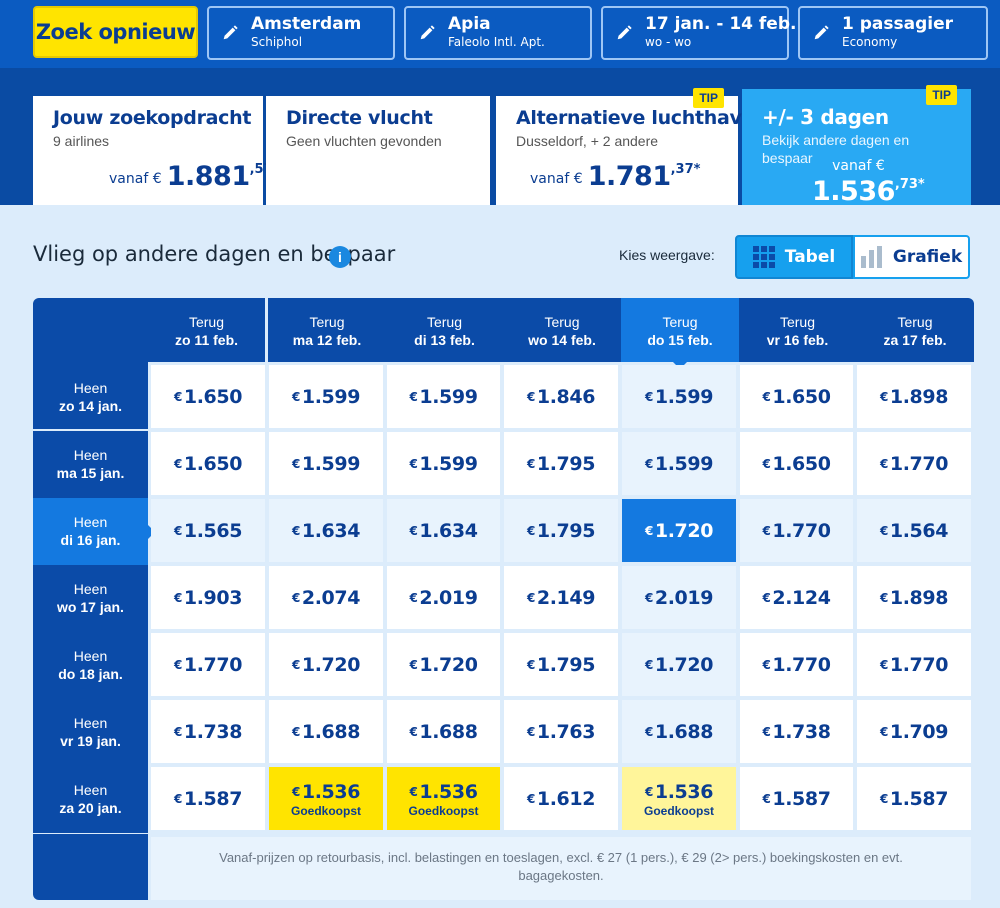 Image resolution: width=1000 pixels, height=908 pixels. What do you see at coordinates (667, 255) in the screenshot?
I see `view-label: Kies weergave:` at bounding box center [667, 255].